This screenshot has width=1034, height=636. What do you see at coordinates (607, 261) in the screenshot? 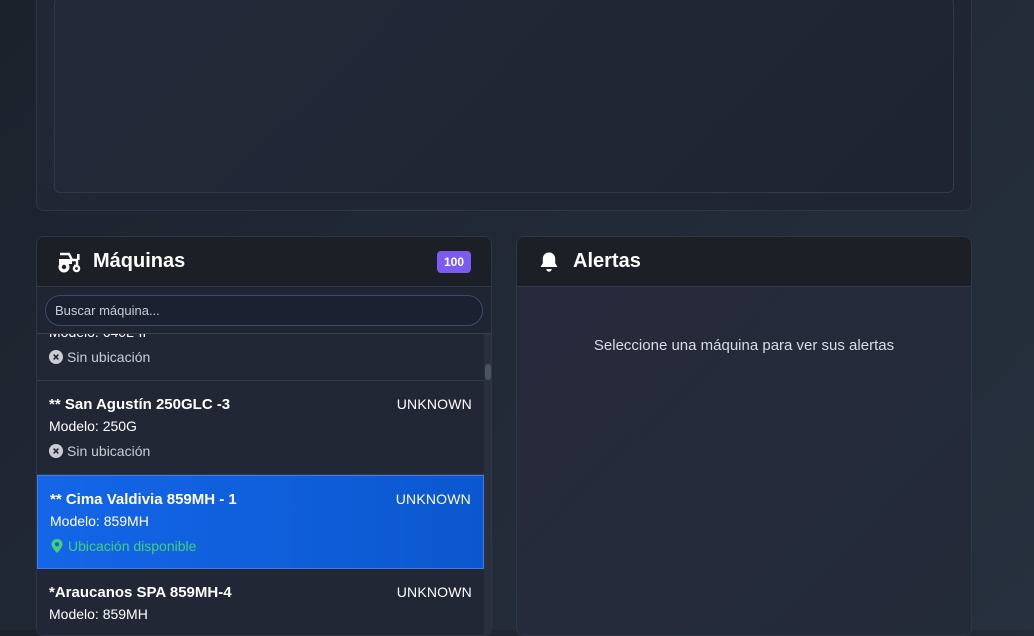
I see `alerts-title: Alertas` at bounding box center [607, 261].